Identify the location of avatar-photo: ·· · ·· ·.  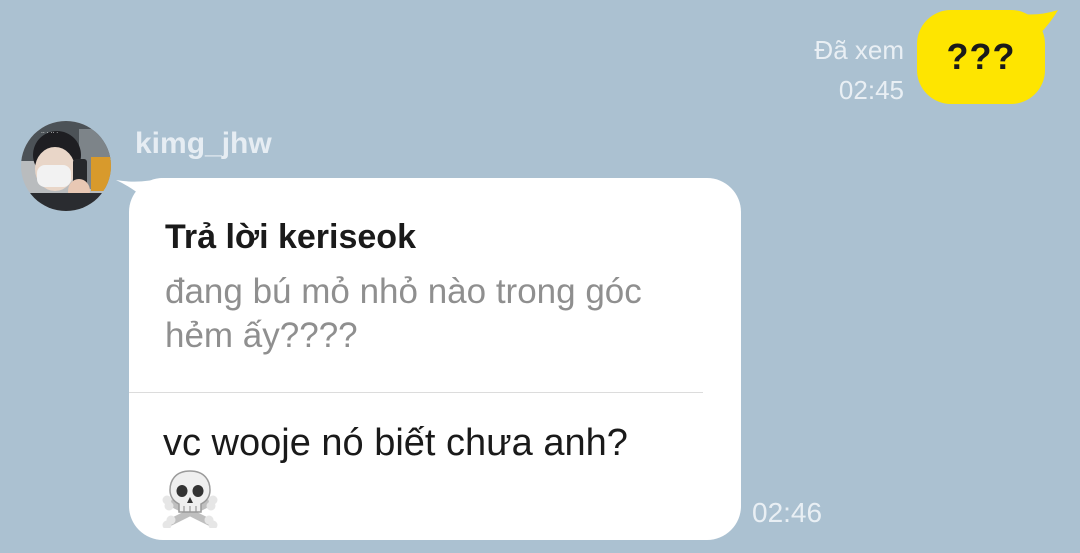
(66, 166).